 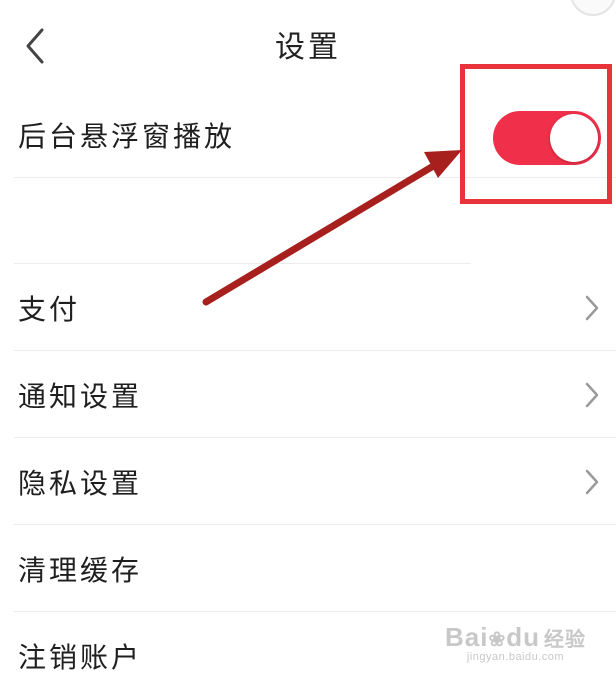 What do you see at coordinates (497, 640) in the screenshot?
I see `paw-icon: ❀` at bounding box center [497, 640].